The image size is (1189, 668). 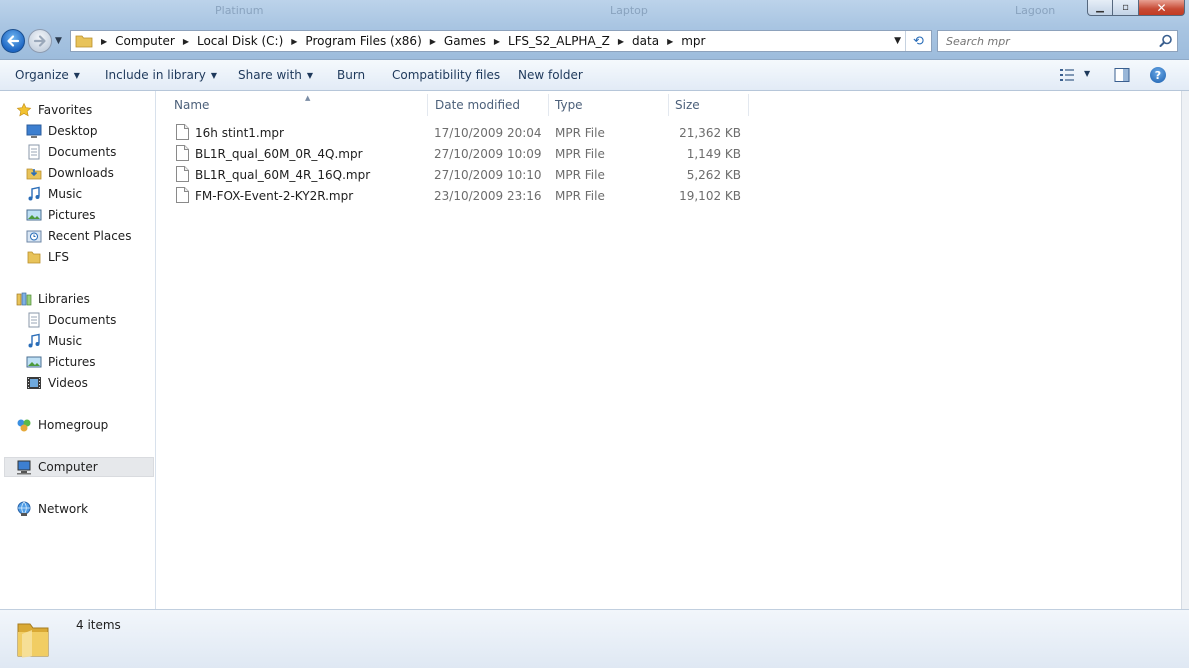 I want to click on minimize-button: ▁, so click(x=1100, y=8).